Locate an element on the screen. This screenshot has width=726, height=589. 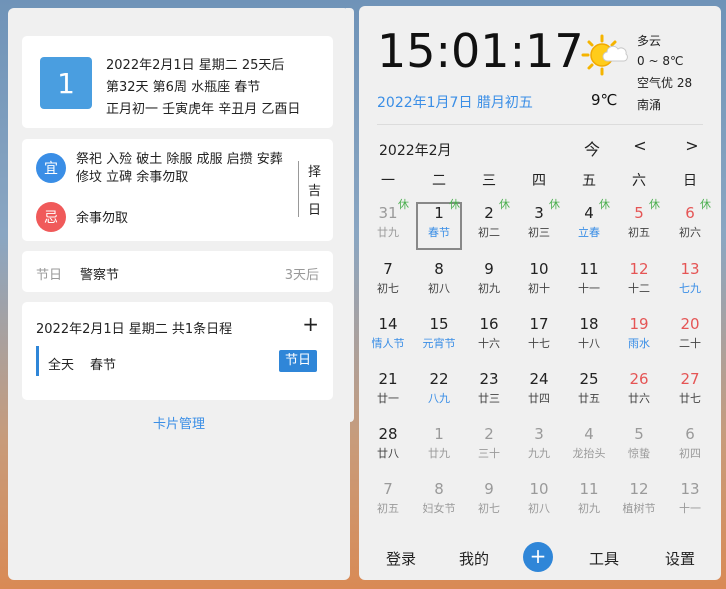
calendar-day-cell: 10 初十 is located at coordinates (539, 282).